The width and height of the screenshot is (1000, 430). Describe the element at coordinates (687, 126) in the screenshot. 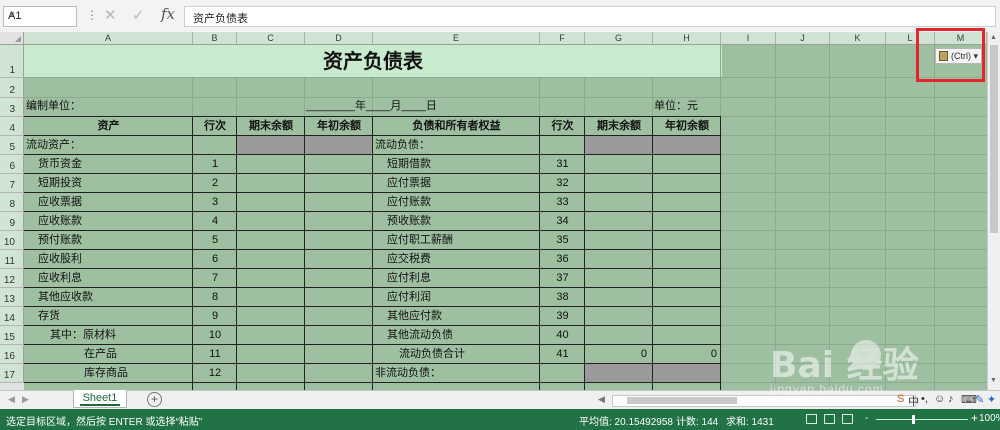

I see `table-header-cell: 年初余额` at that location.